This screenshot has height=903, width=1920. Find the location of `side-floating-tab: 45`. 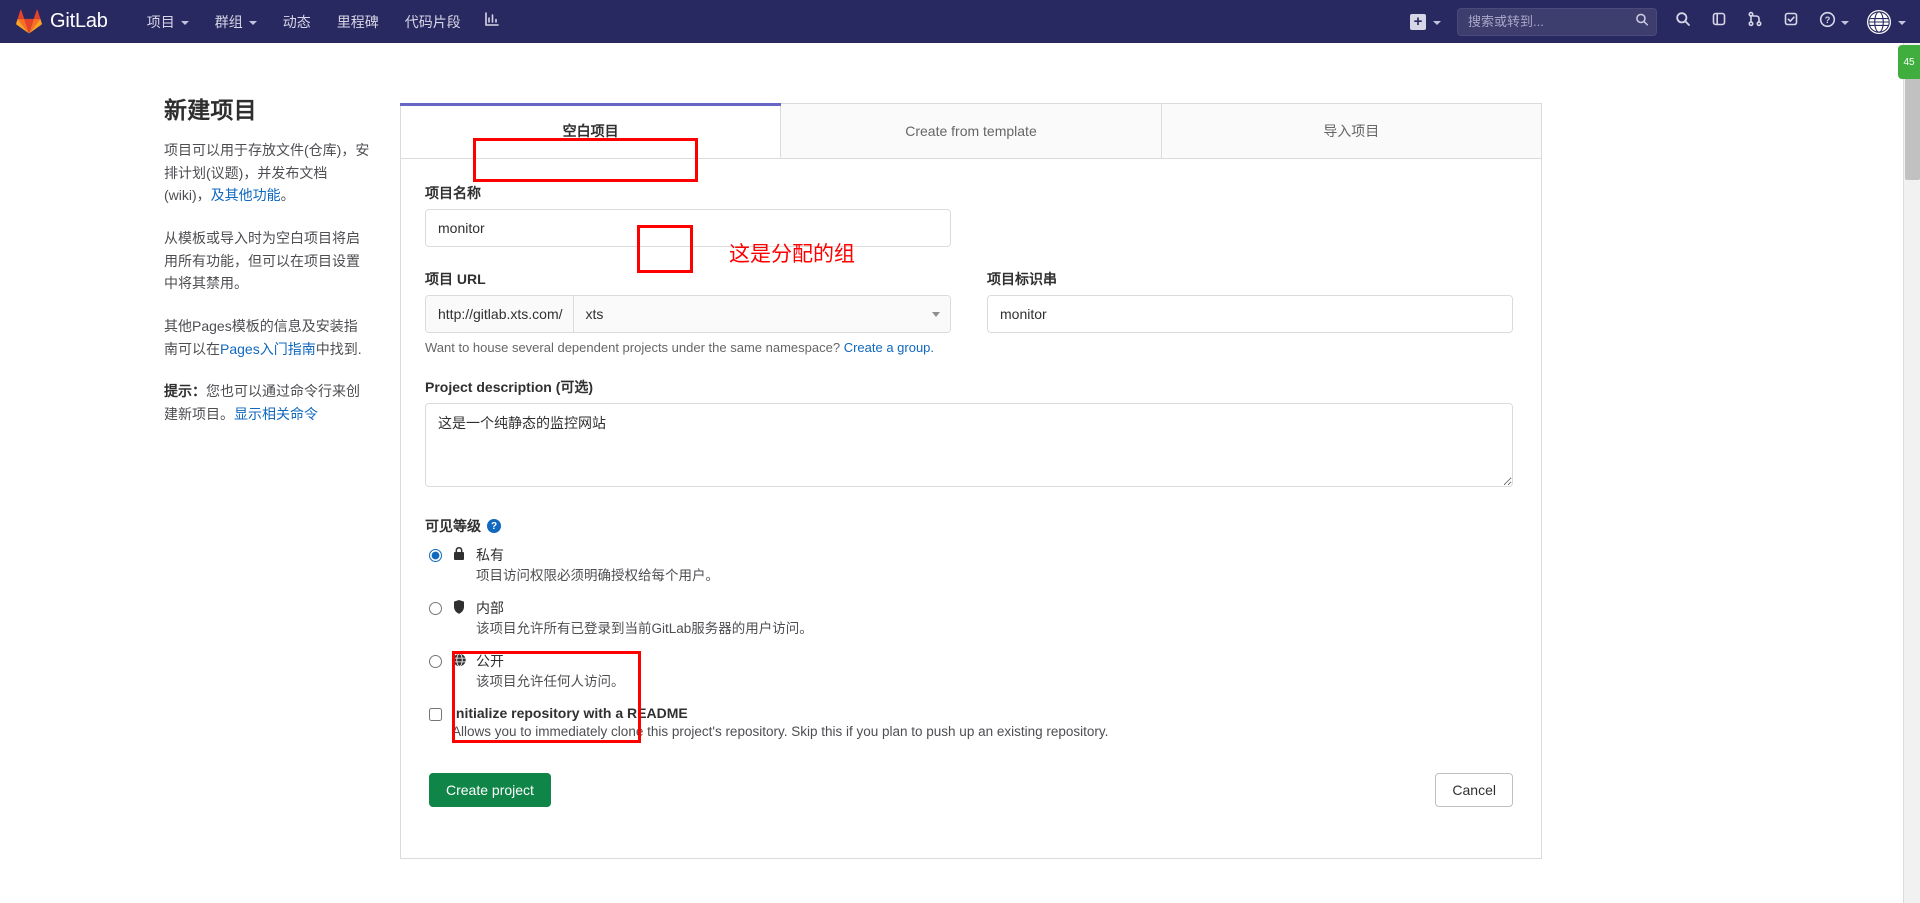

side-floating-tab: 45 is located at coordinates (1909, 62).